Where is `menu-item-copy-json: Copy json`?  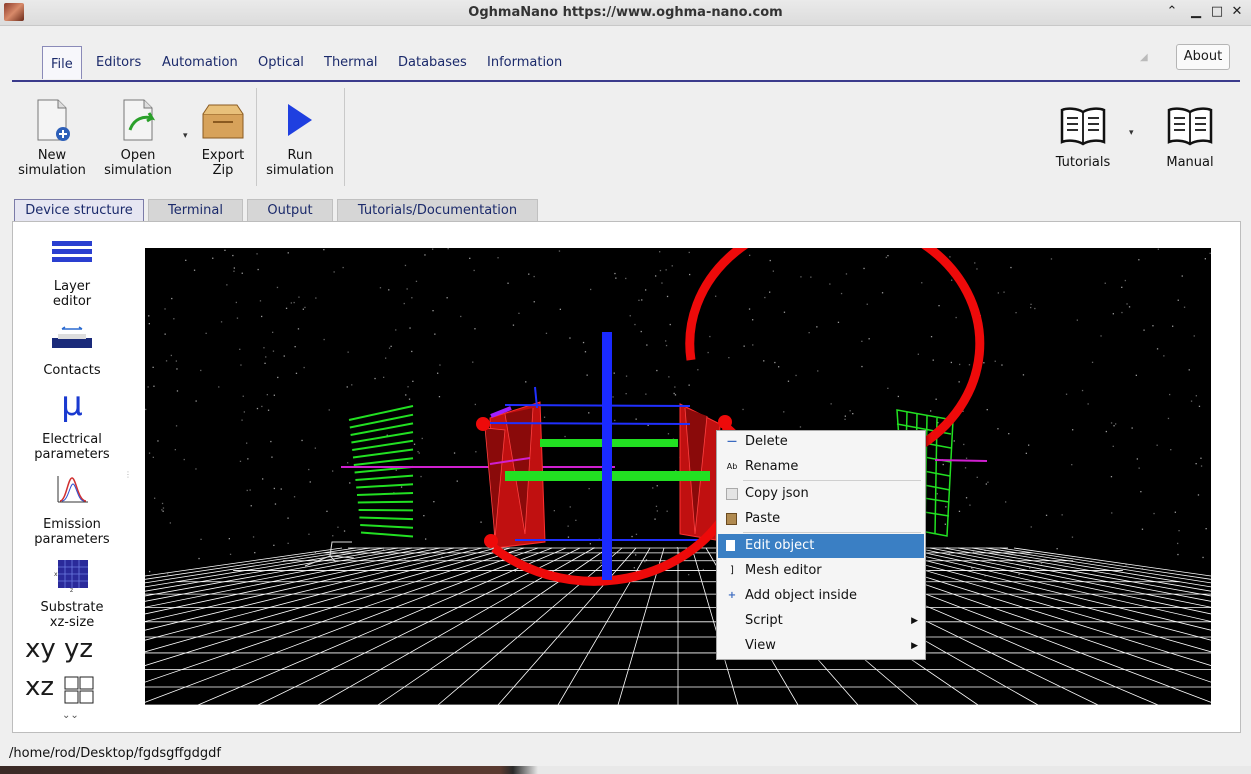 menu-item-copy-json: Copy json is located at coordinates (821, 494).